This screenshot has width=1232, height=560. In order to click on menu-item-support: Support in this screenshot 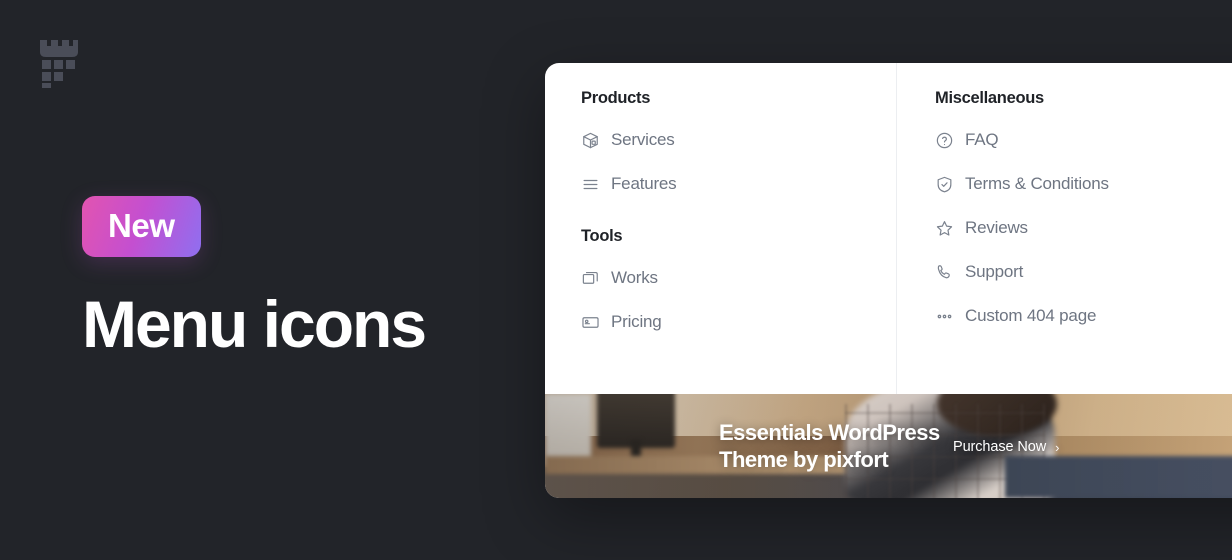, I will do `click(1083, 272)`.